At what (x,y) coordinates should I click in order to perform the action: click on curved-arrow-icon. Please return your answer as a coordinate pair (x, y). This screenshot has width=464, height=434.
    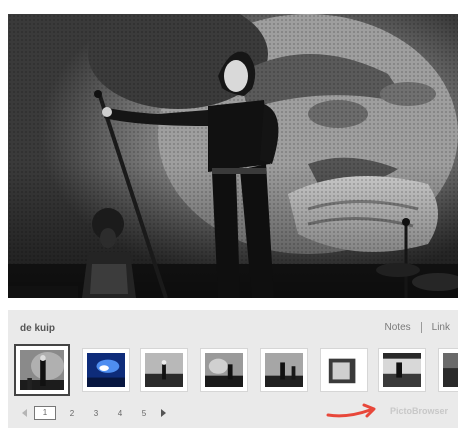
    Looking at the image, I should click on (351, 410).